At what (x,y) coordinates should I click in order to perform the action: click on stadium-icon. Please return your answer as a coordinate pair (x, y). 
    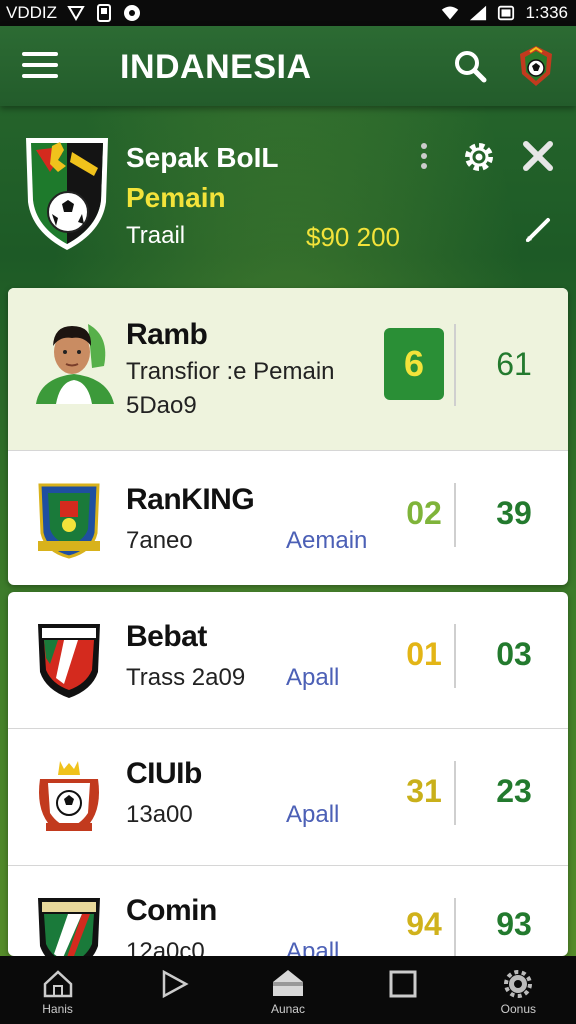
    Looking at the image, I should click on (287, 983).